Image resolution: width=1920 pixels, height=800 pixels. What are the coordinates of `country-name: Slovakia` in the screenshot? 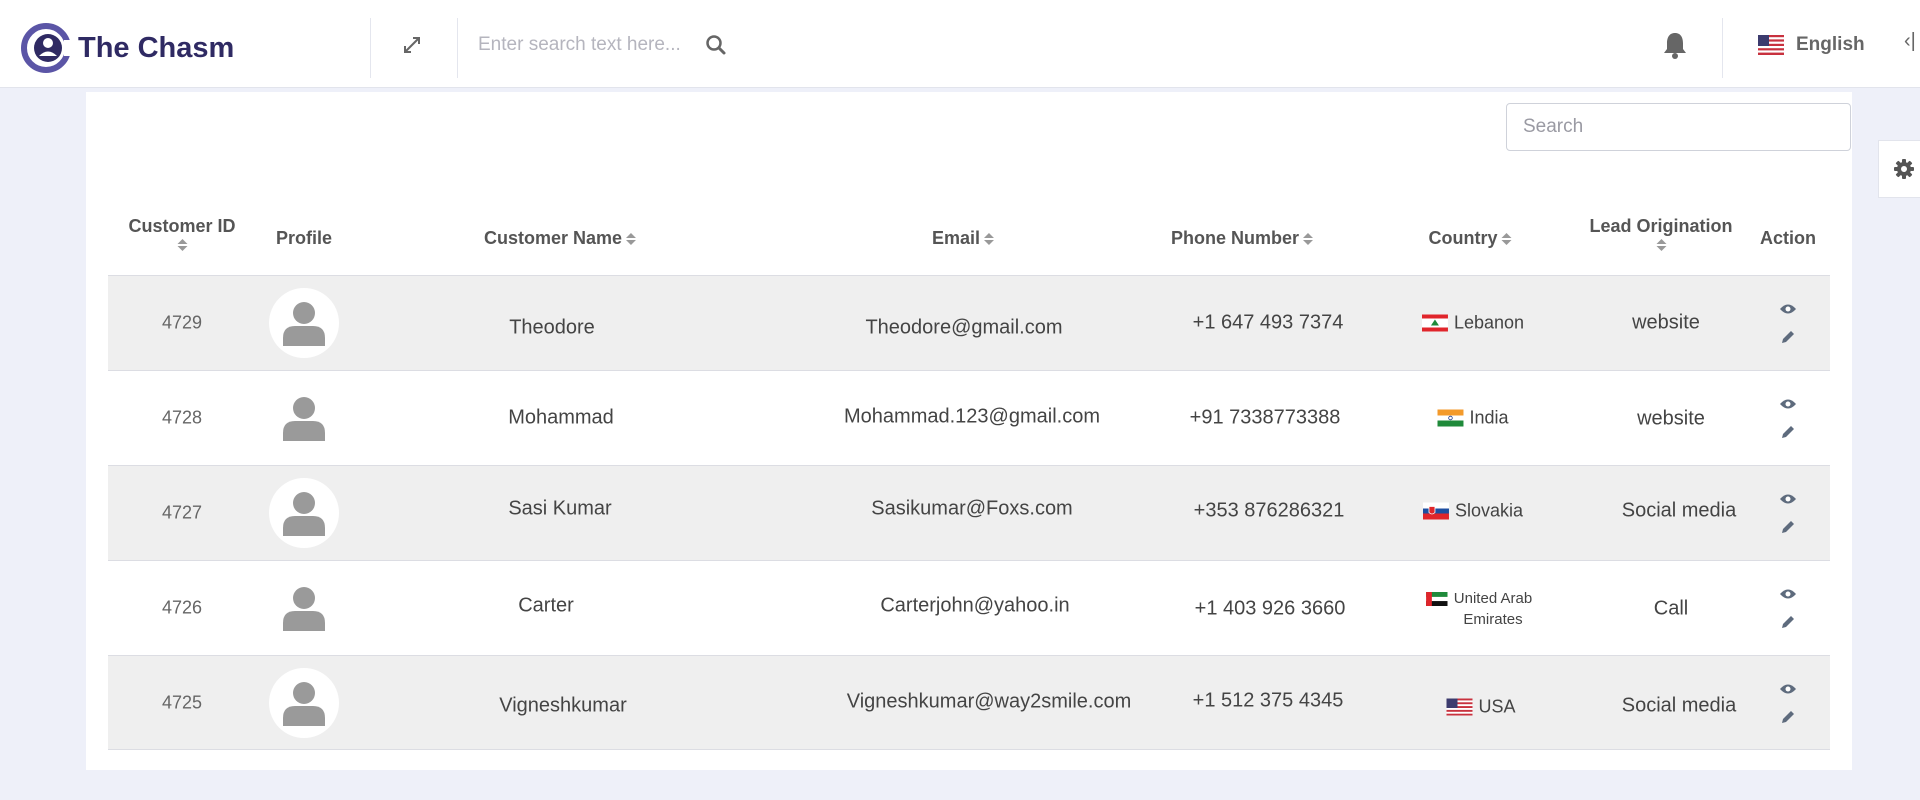 It's located at (1489, 510).